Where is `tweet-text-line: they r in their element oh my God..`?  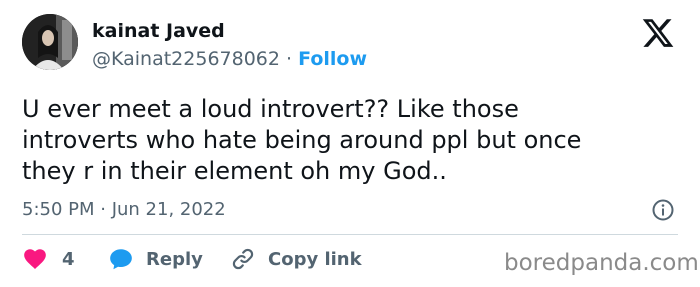
tweet-text-line: they r in their element oh my God.. is located at coordinates (234, 171).